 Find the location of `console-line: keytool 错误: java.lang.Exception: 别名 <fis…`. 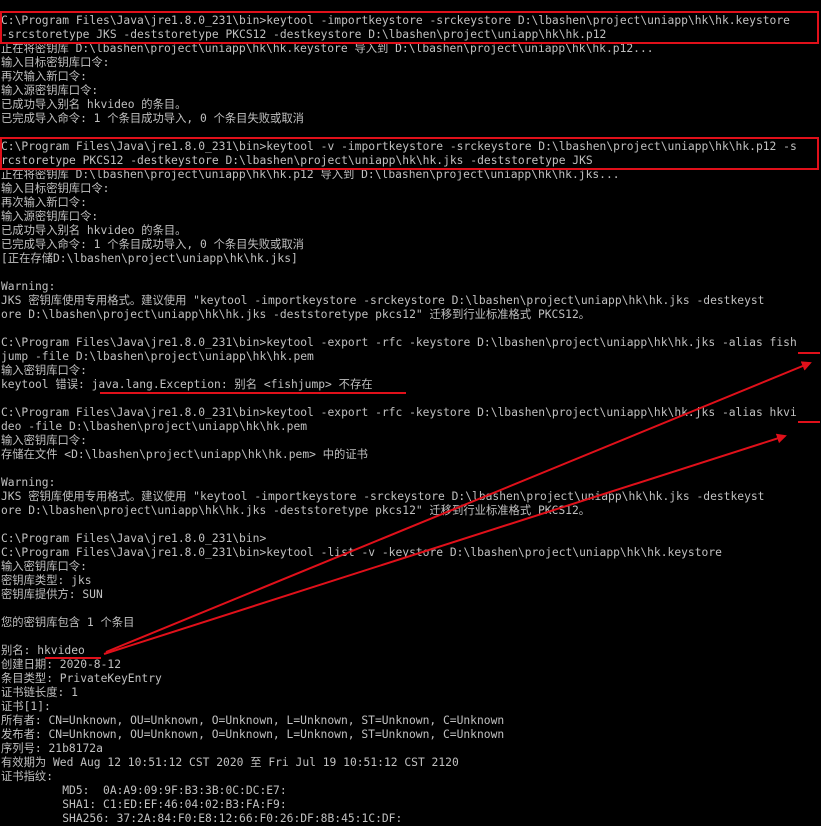

console-line: keytool 错误: java.lang.Exception: 别名 <fis… is located at coordinates (187, 384).